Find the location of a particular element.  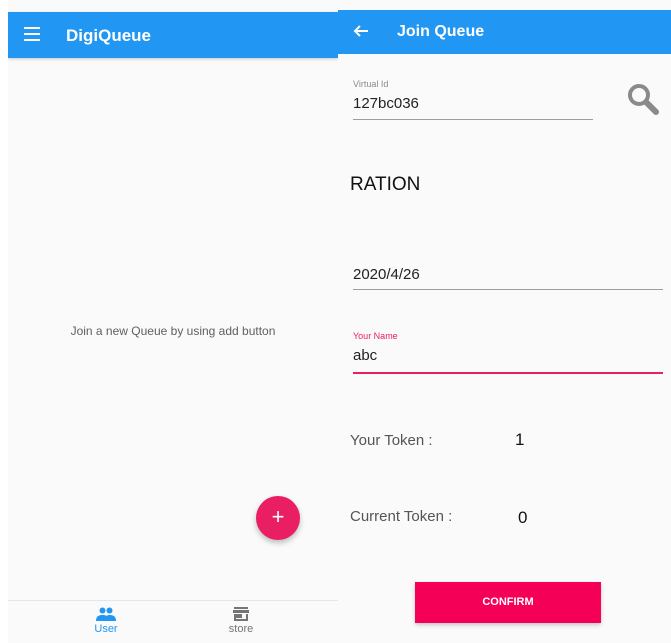

confirm-button: CONFIRM is located at coordinates (508, 602).